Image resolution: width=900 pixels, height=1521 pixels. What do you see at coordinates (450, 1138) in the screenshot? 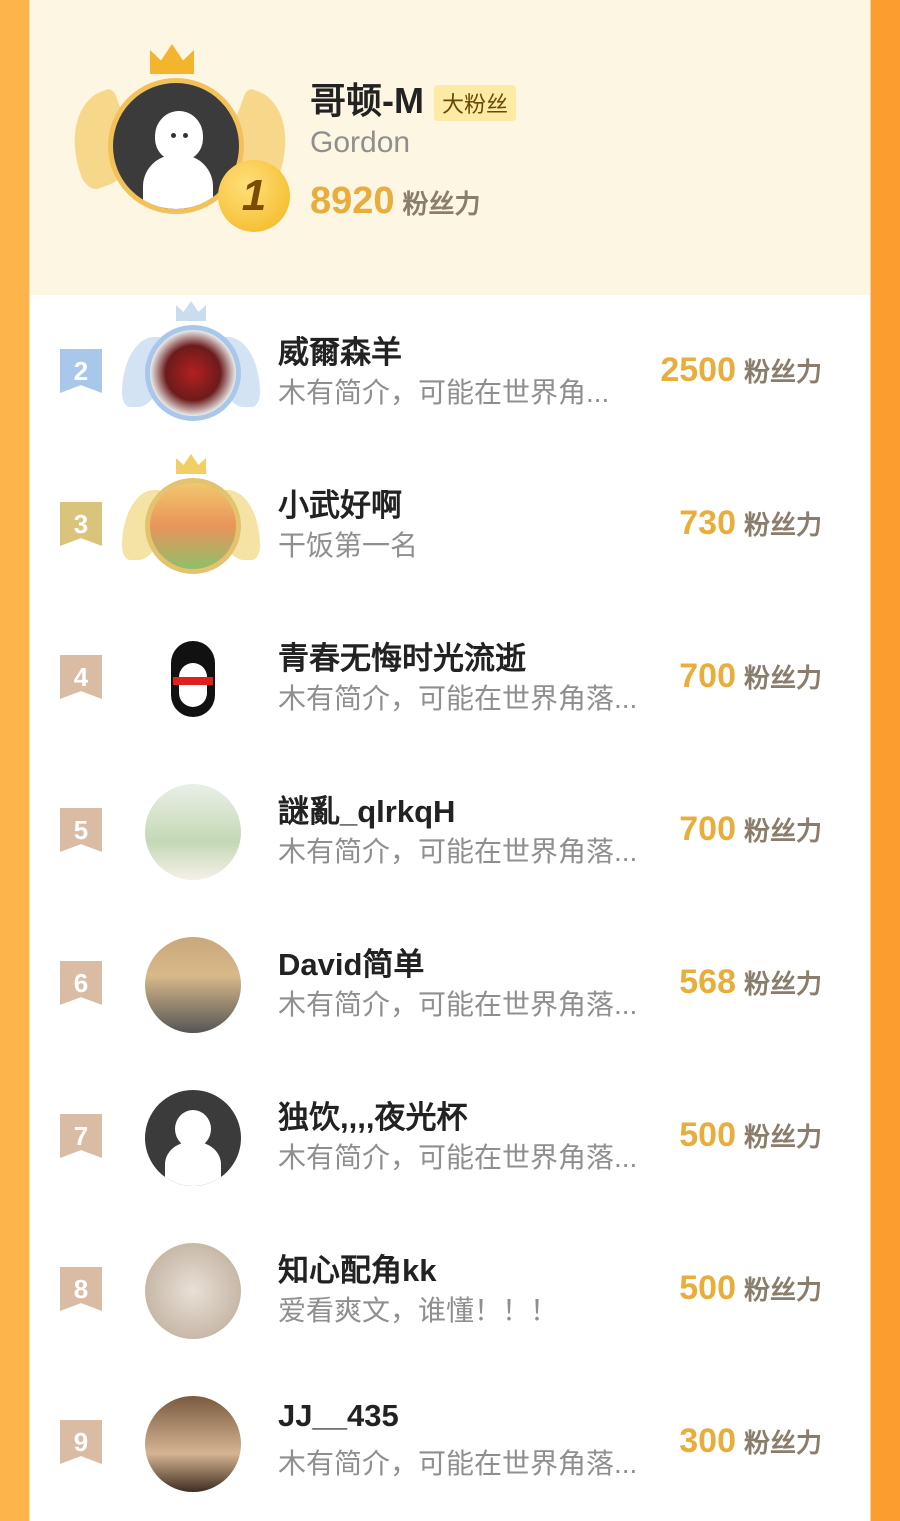
I see `ranking-row: 7 独饮,,,,夜光杯 木有简介，可能在世界角落... 500 粉丝力` at bounding box center [450, 1138].